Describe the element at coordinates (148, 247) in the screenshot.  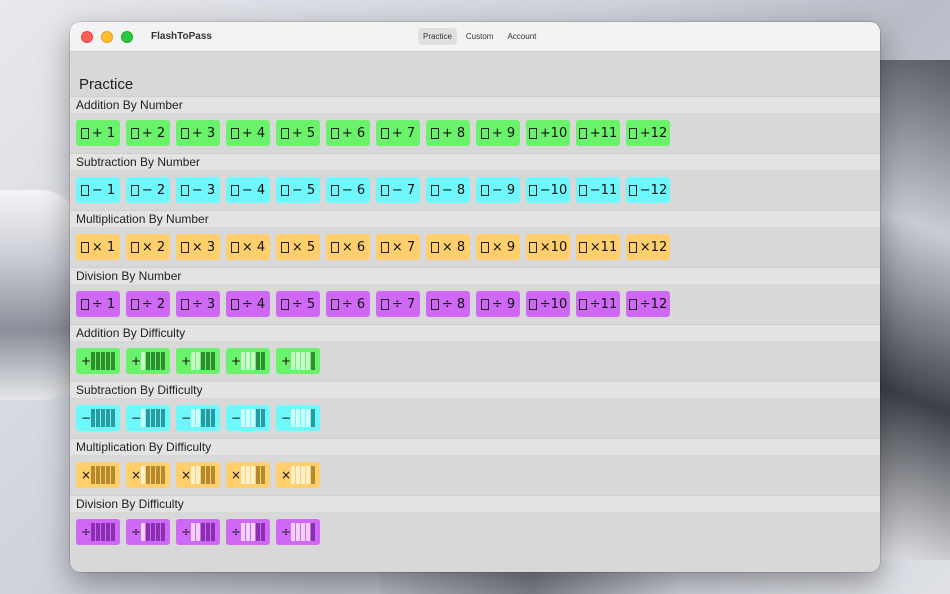
I see `practice-number-button: × 2` at that location.